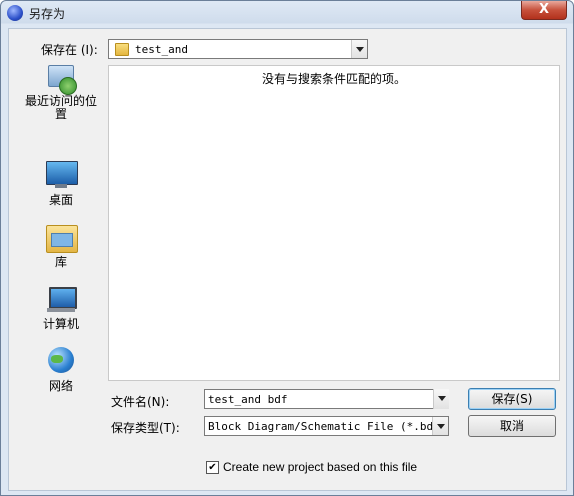 Image resolution: width=574 pixels, height=496 pixels. What do you see at coordinates (60, 107) in the screenshot?
I see `place-label: 最近访问的位置` at bounding box center [60, 107].